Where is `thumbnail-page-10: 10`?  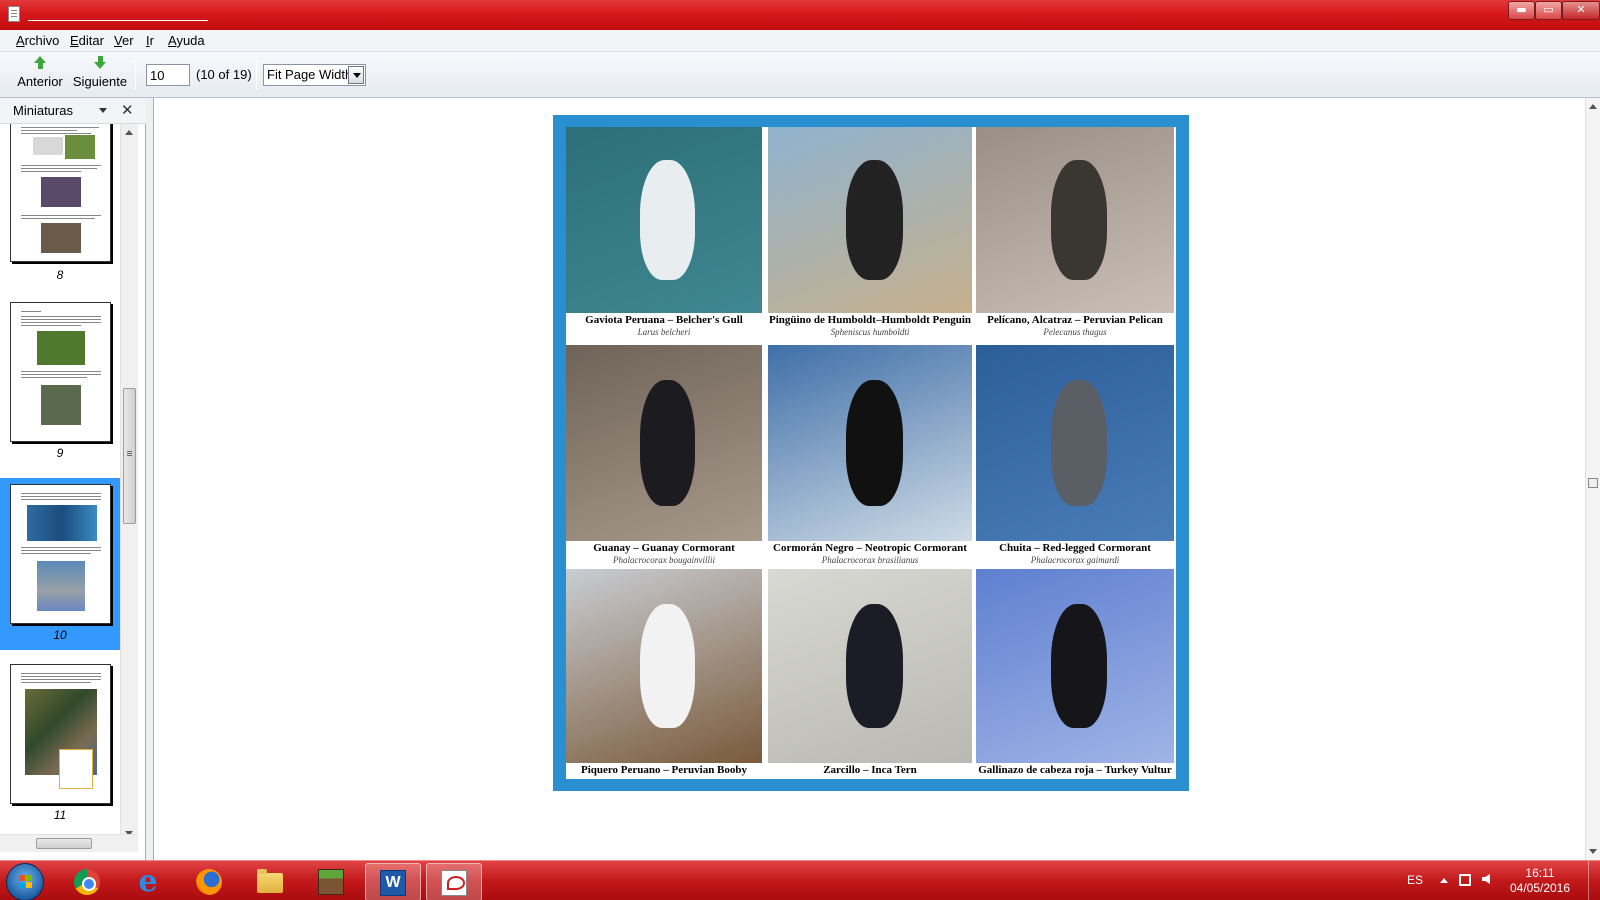
thumbnail-page-10: 10 is located at coordinates (60, 564).